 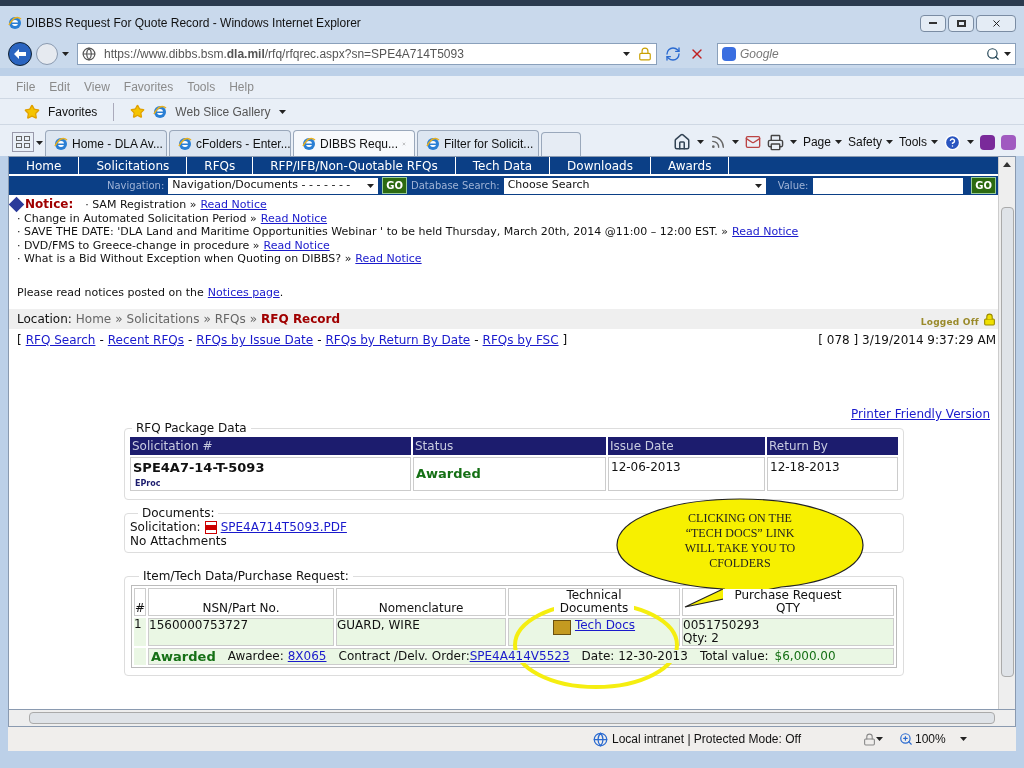 I want to click on quick-link: RFQ Search, so click(x=60, y=340).